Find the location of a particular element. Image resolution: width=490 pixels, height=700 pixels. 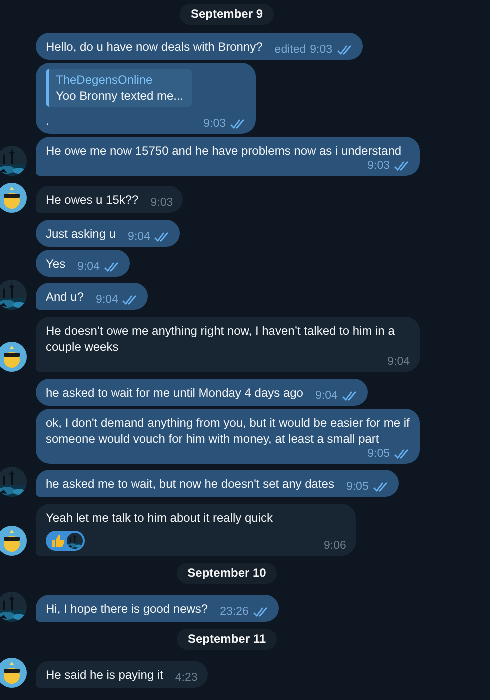

message-text: Just asking u is located at coordinates (81, 234).